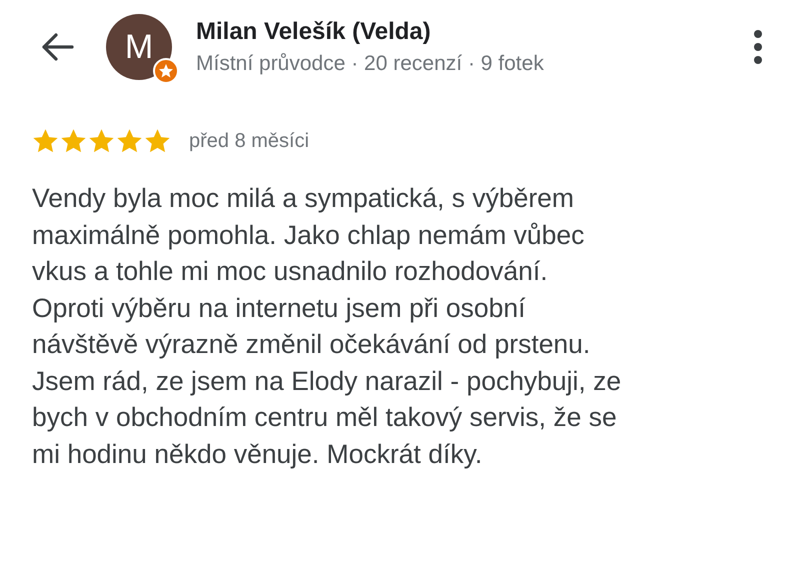  I want to click on reviewer-stats: Místní průvodce · 20 recenzí · 9 fotek, so click(370, 64).